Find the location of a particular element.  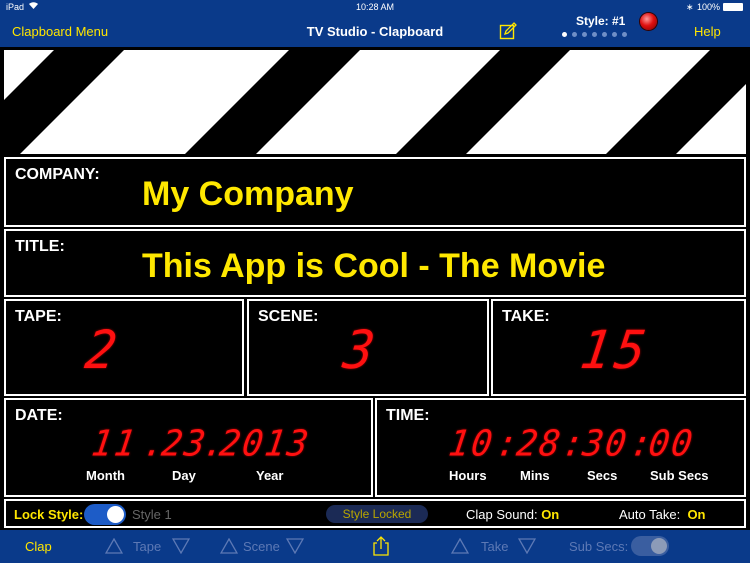

bluetooth-icon: ∗ is located at coordinates (690, 7).